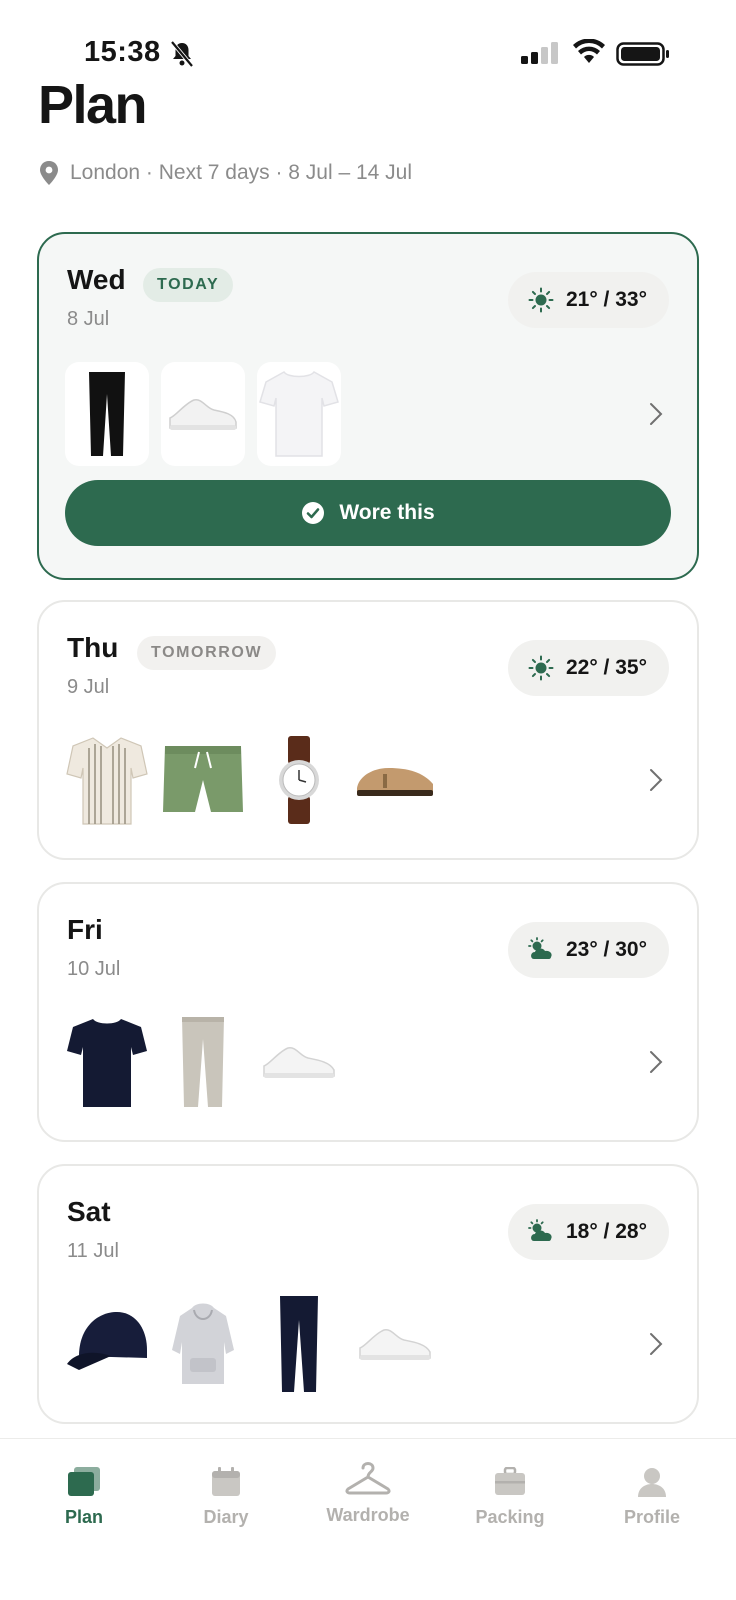 This screenshot has width=736, height=1600. What do you see at coordinates (651, 1517) in the screenshot?
I see `tab-label: Profile` at bounding box center [651, 1517].